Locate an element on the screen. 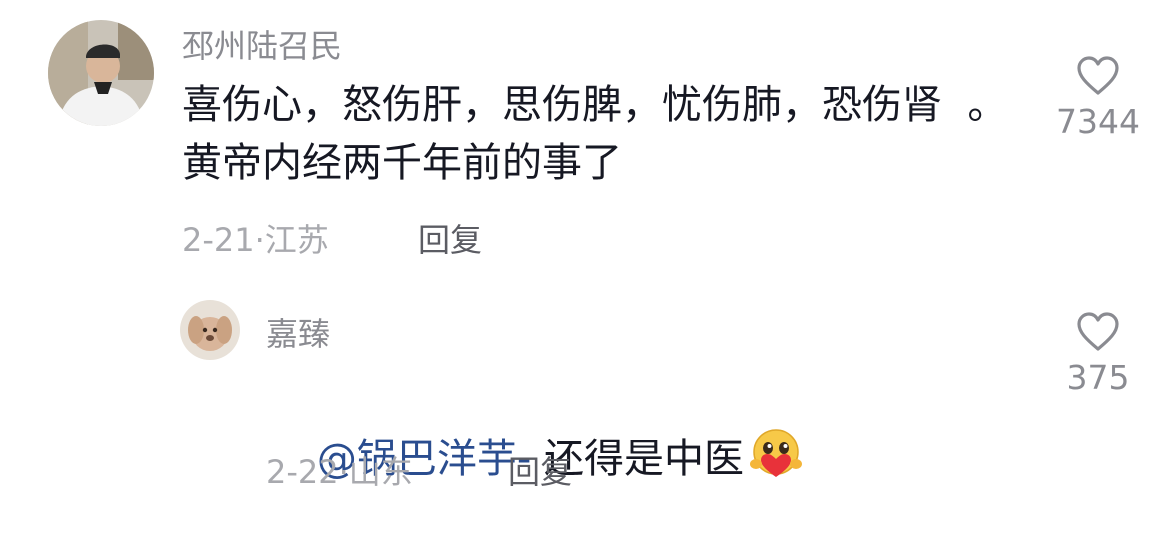 This screenshot has width=1170, height=554. like-count: 375 is located at coordinates (1098, 377).